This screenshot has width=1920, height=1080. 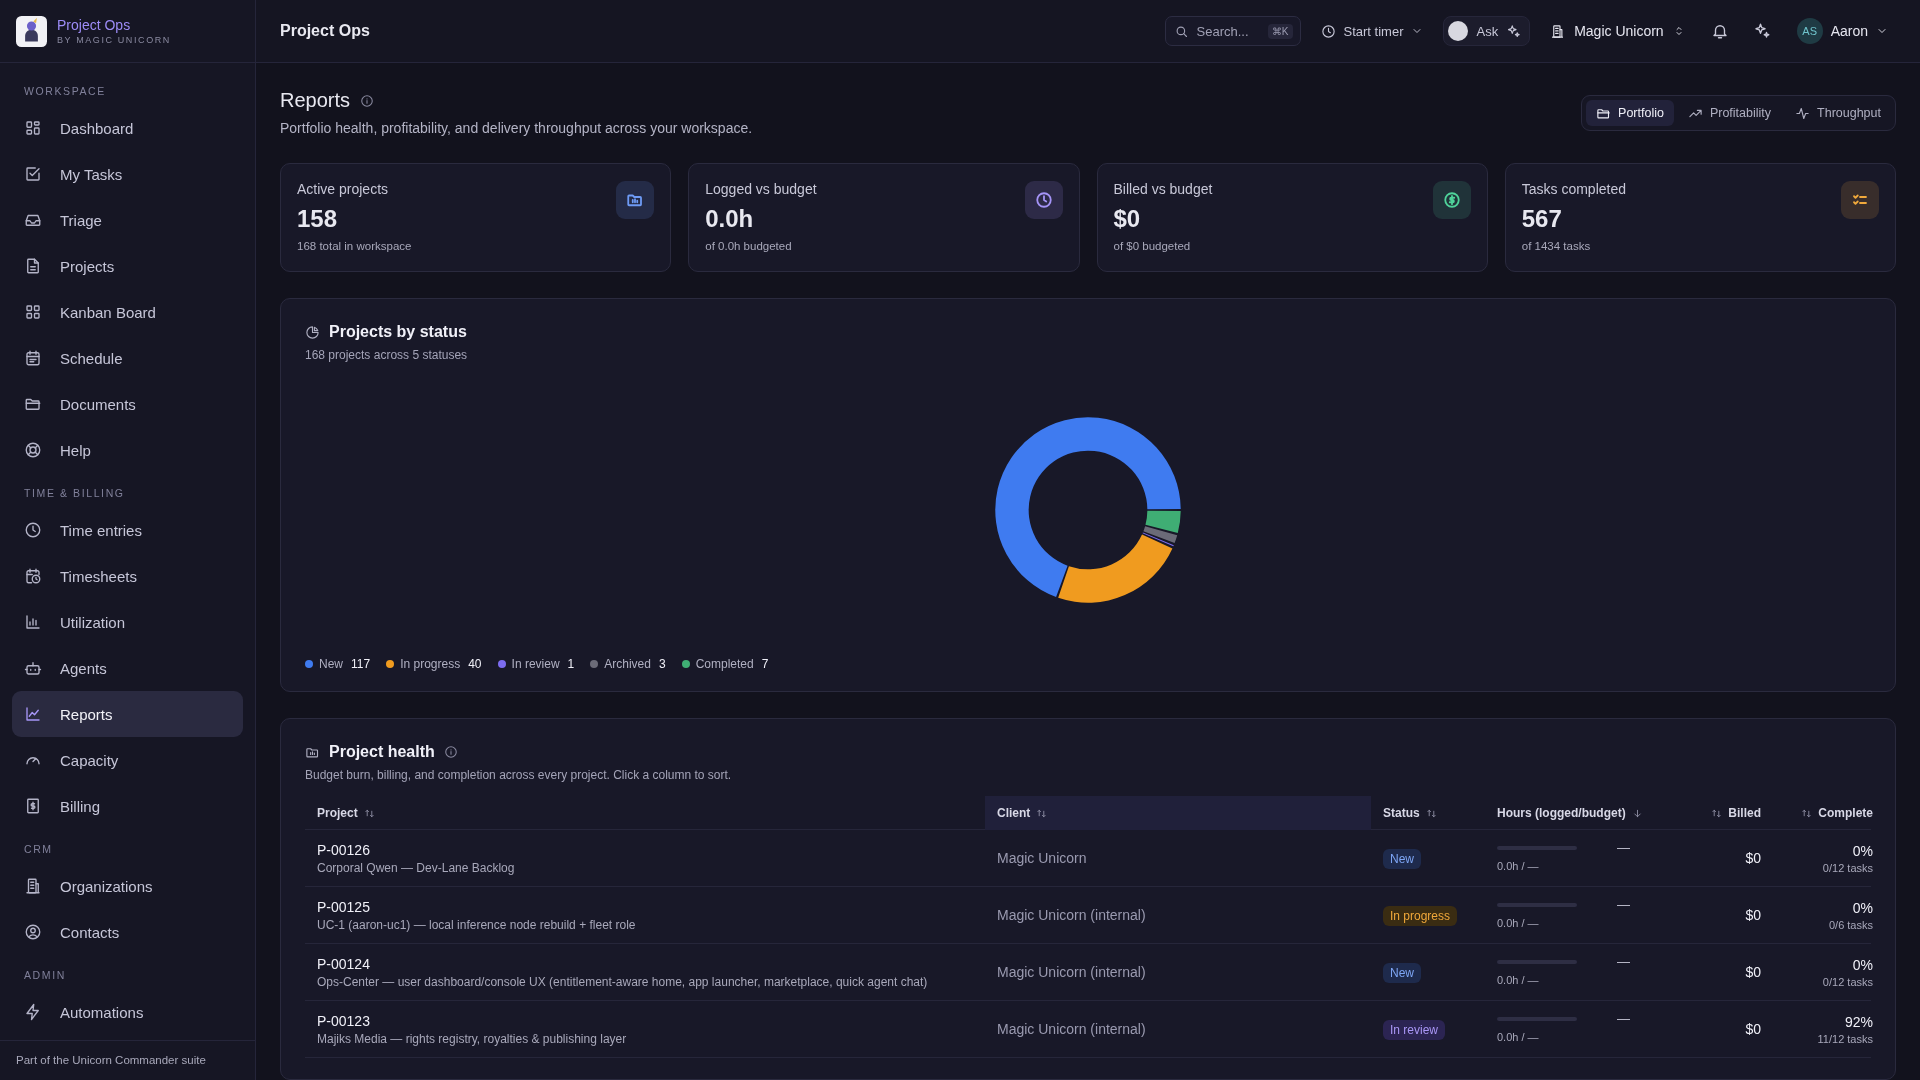 What do you see at coordinates (1858, 1021) in the screenshot?
I see `complete-percent: 92%` at bounding box center [1858, 1021].